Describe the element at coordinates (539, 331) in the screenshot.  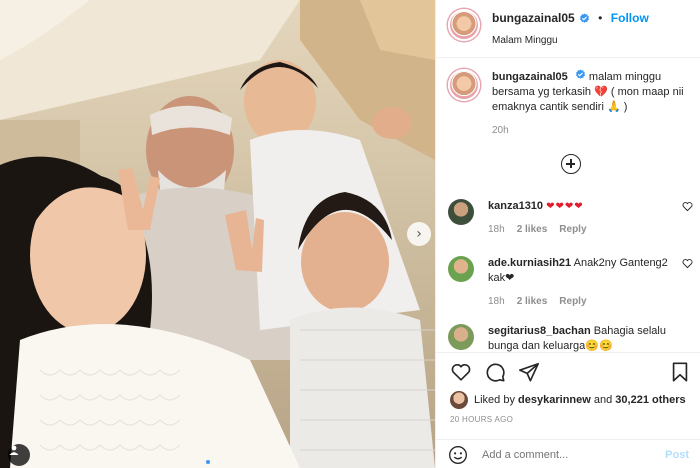
I see `commenter-username: segitarius8_bachan` at that location.